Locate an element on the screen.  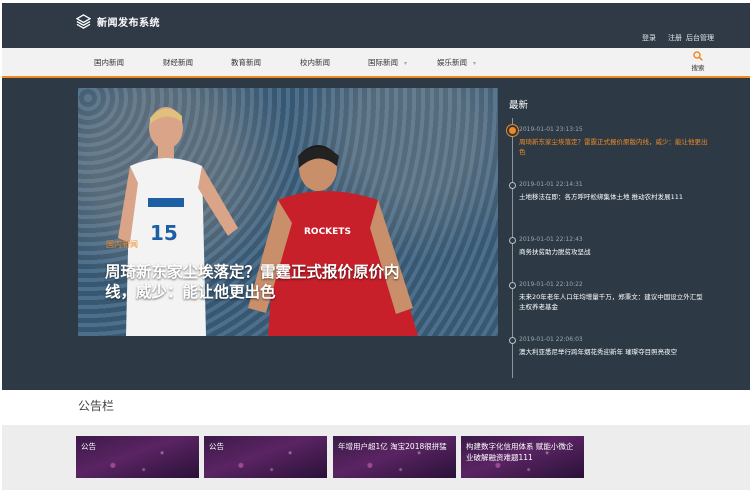
timeline-headline: 未来20年老年人口年均增量千万，郑秉文：建议中国设立外汇型主权养老基金 is located at coordinates (611, 302).